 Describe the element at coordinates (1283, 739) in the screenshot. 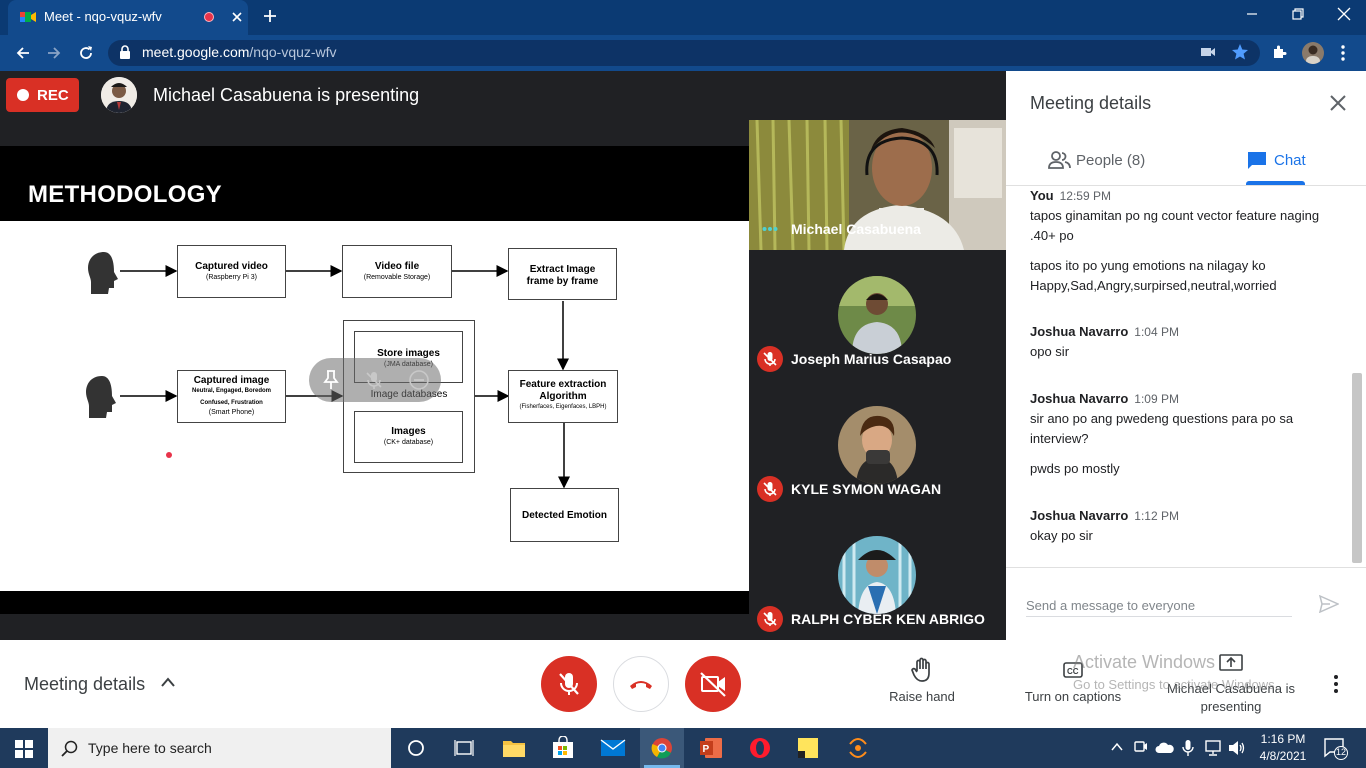

I see `clock-time: 1:16 PM` at that location.